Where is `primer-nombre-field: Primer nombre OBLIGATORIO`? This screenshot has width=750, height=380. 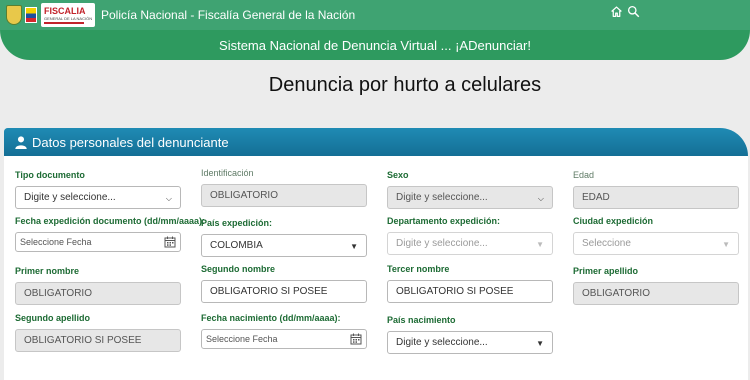
primer-nombre-field: Primer nombre OBLIGATORIO is located at coordinates (98, 285).